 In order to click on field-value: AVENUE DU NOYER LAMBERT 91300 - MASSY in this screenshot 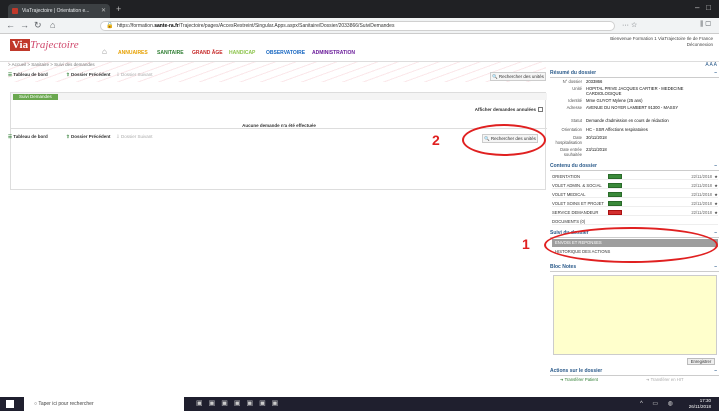, I will do `click(632, 107)`.